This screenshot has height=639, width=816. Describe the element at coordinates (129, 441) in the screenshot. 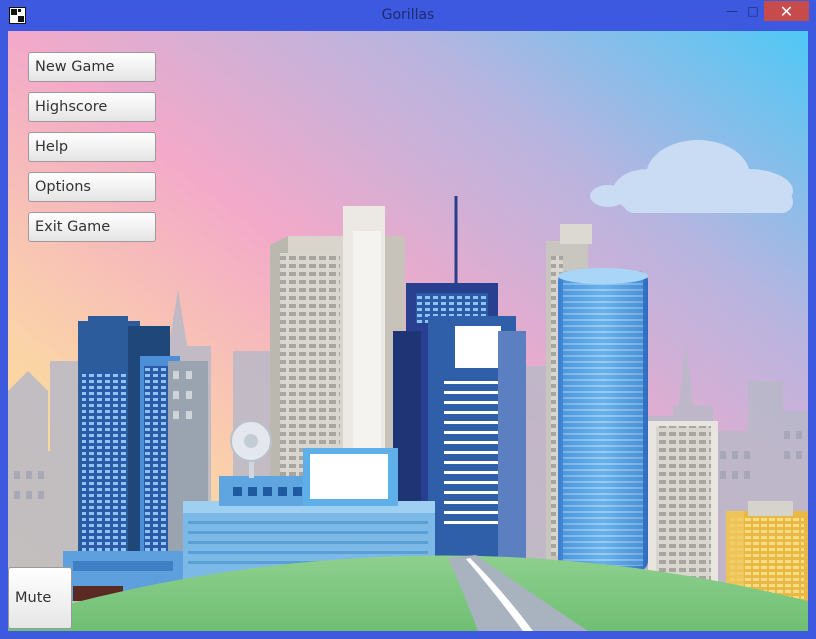

I see `building-left-tower` at that location.